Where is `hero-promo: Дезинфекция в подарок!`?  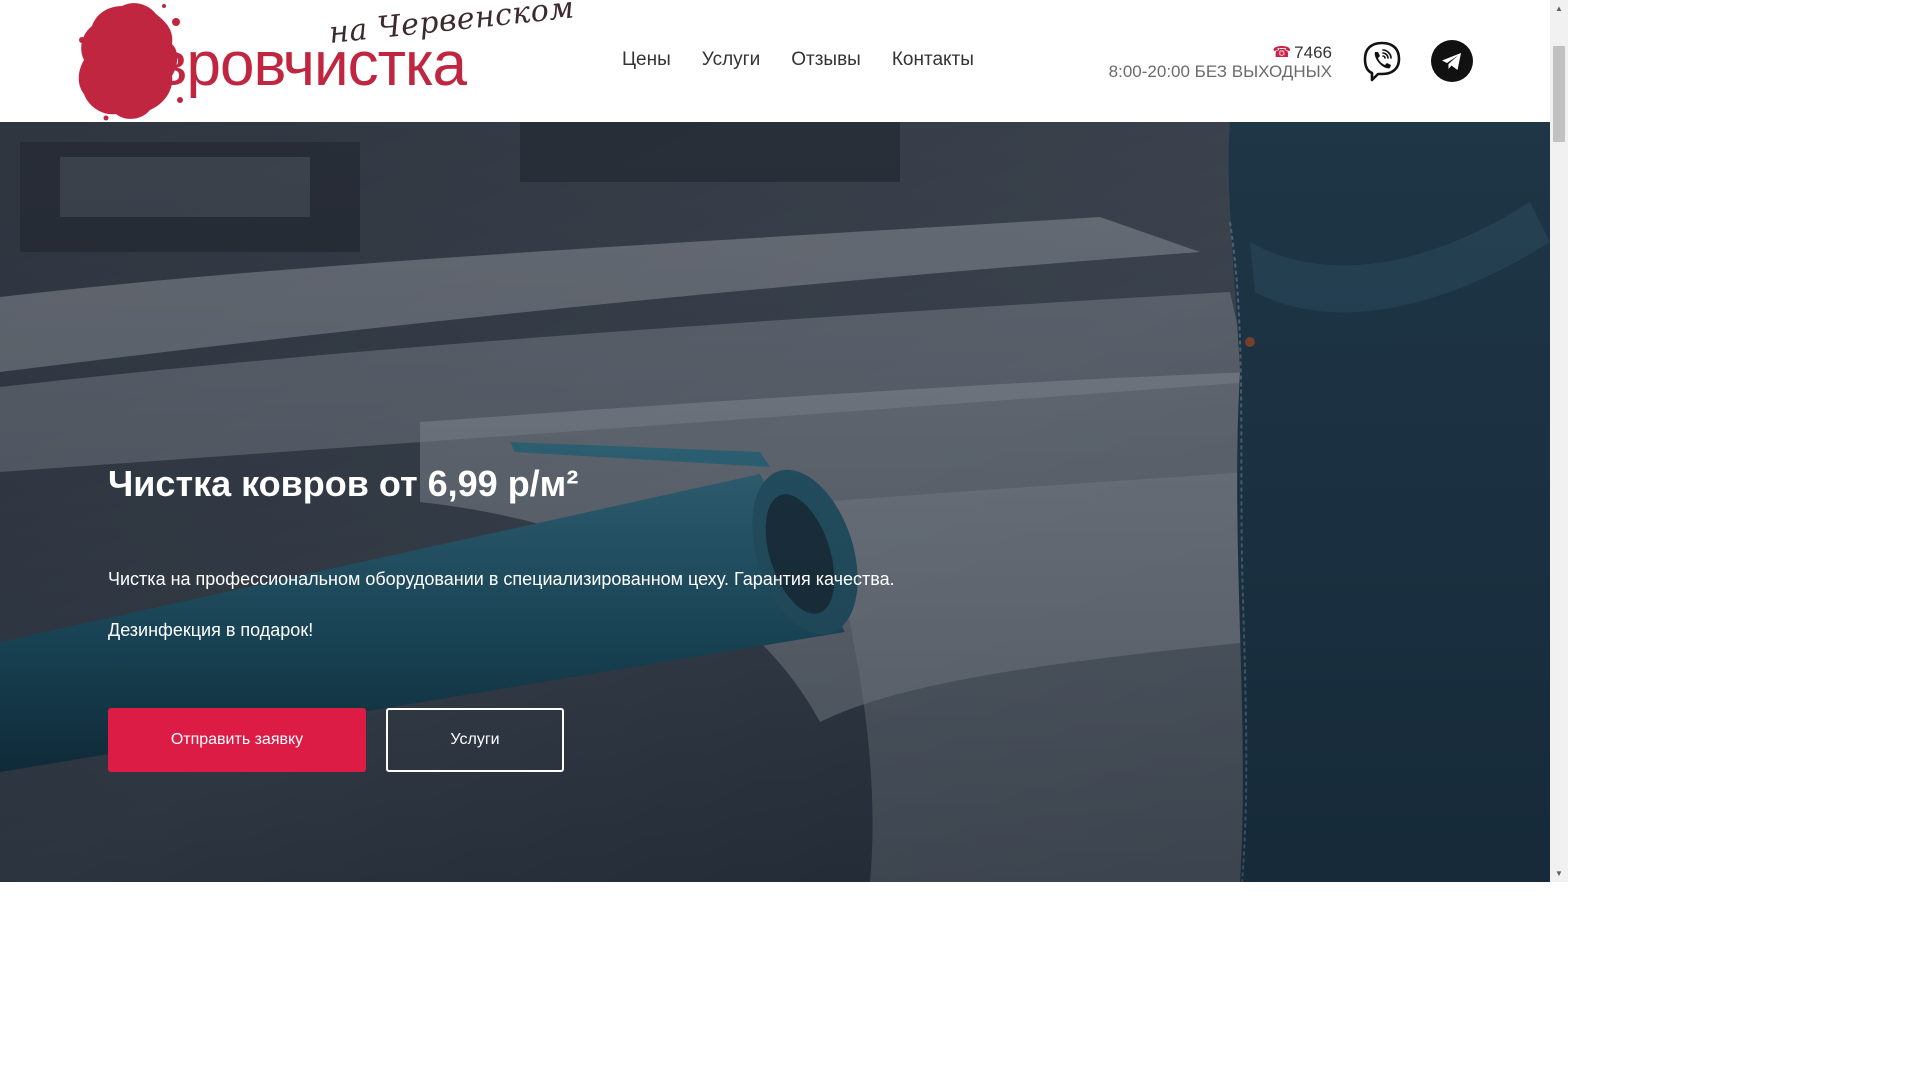 hero-promo: Дезинфекция в подарок! is located at coordinates (211, 630).